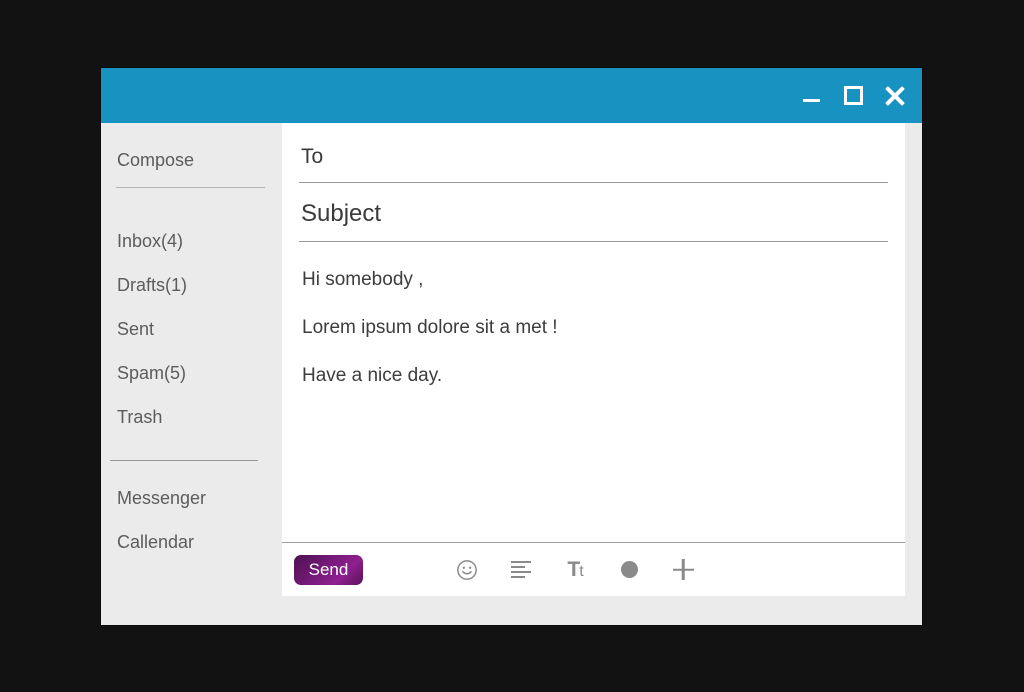 The width and height of the screenshot is (1024, 692). I want to click on align-left-icon, so click(521, 570).